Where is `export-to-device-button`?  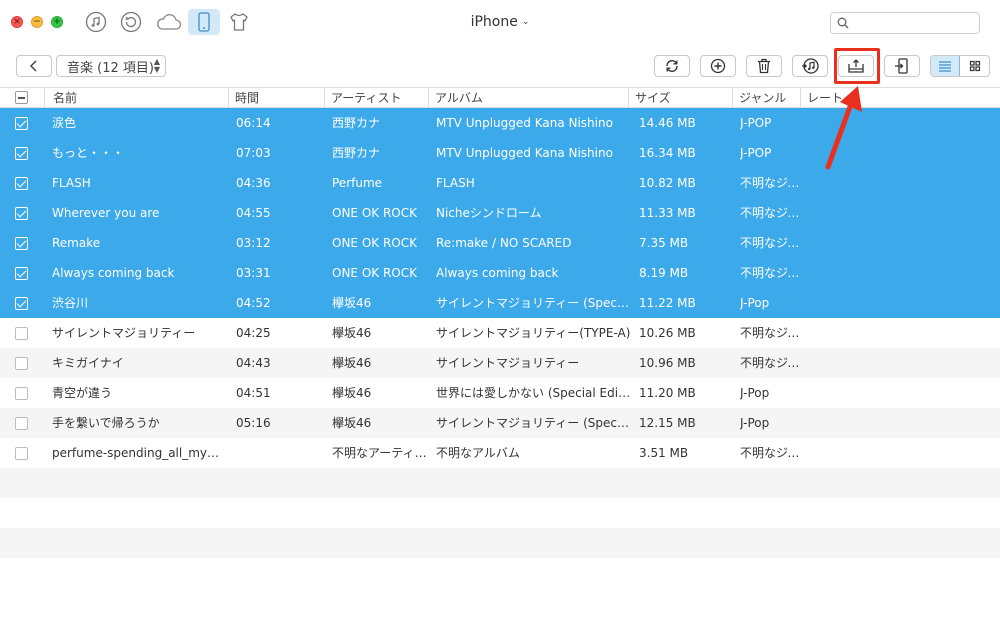 export-to-device-button is located at coordinates (902, 66).